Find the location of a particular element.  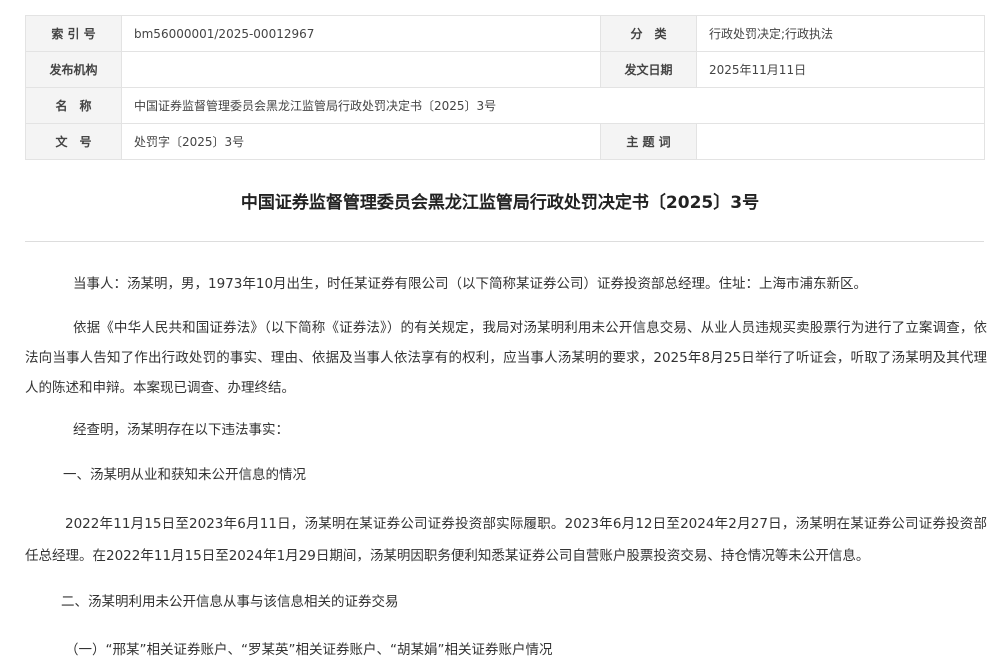

section-heading-1: 一、汤某明从业和获知未公开信息的情况 is located at coordinates (184, 475).